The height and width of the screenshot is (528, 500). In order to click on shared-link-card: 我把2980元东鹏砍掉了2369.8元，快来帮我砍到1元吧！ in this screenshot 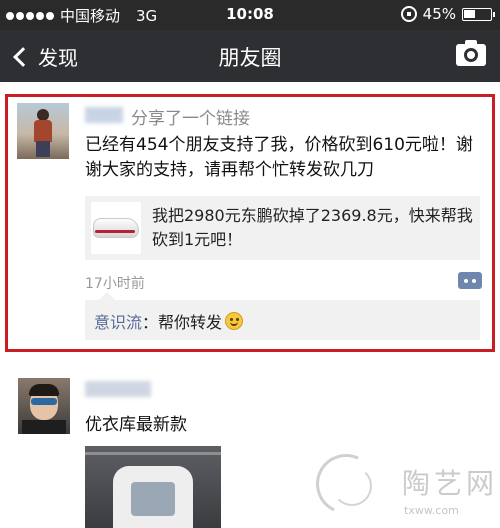, I will do `click(282, 228)`.